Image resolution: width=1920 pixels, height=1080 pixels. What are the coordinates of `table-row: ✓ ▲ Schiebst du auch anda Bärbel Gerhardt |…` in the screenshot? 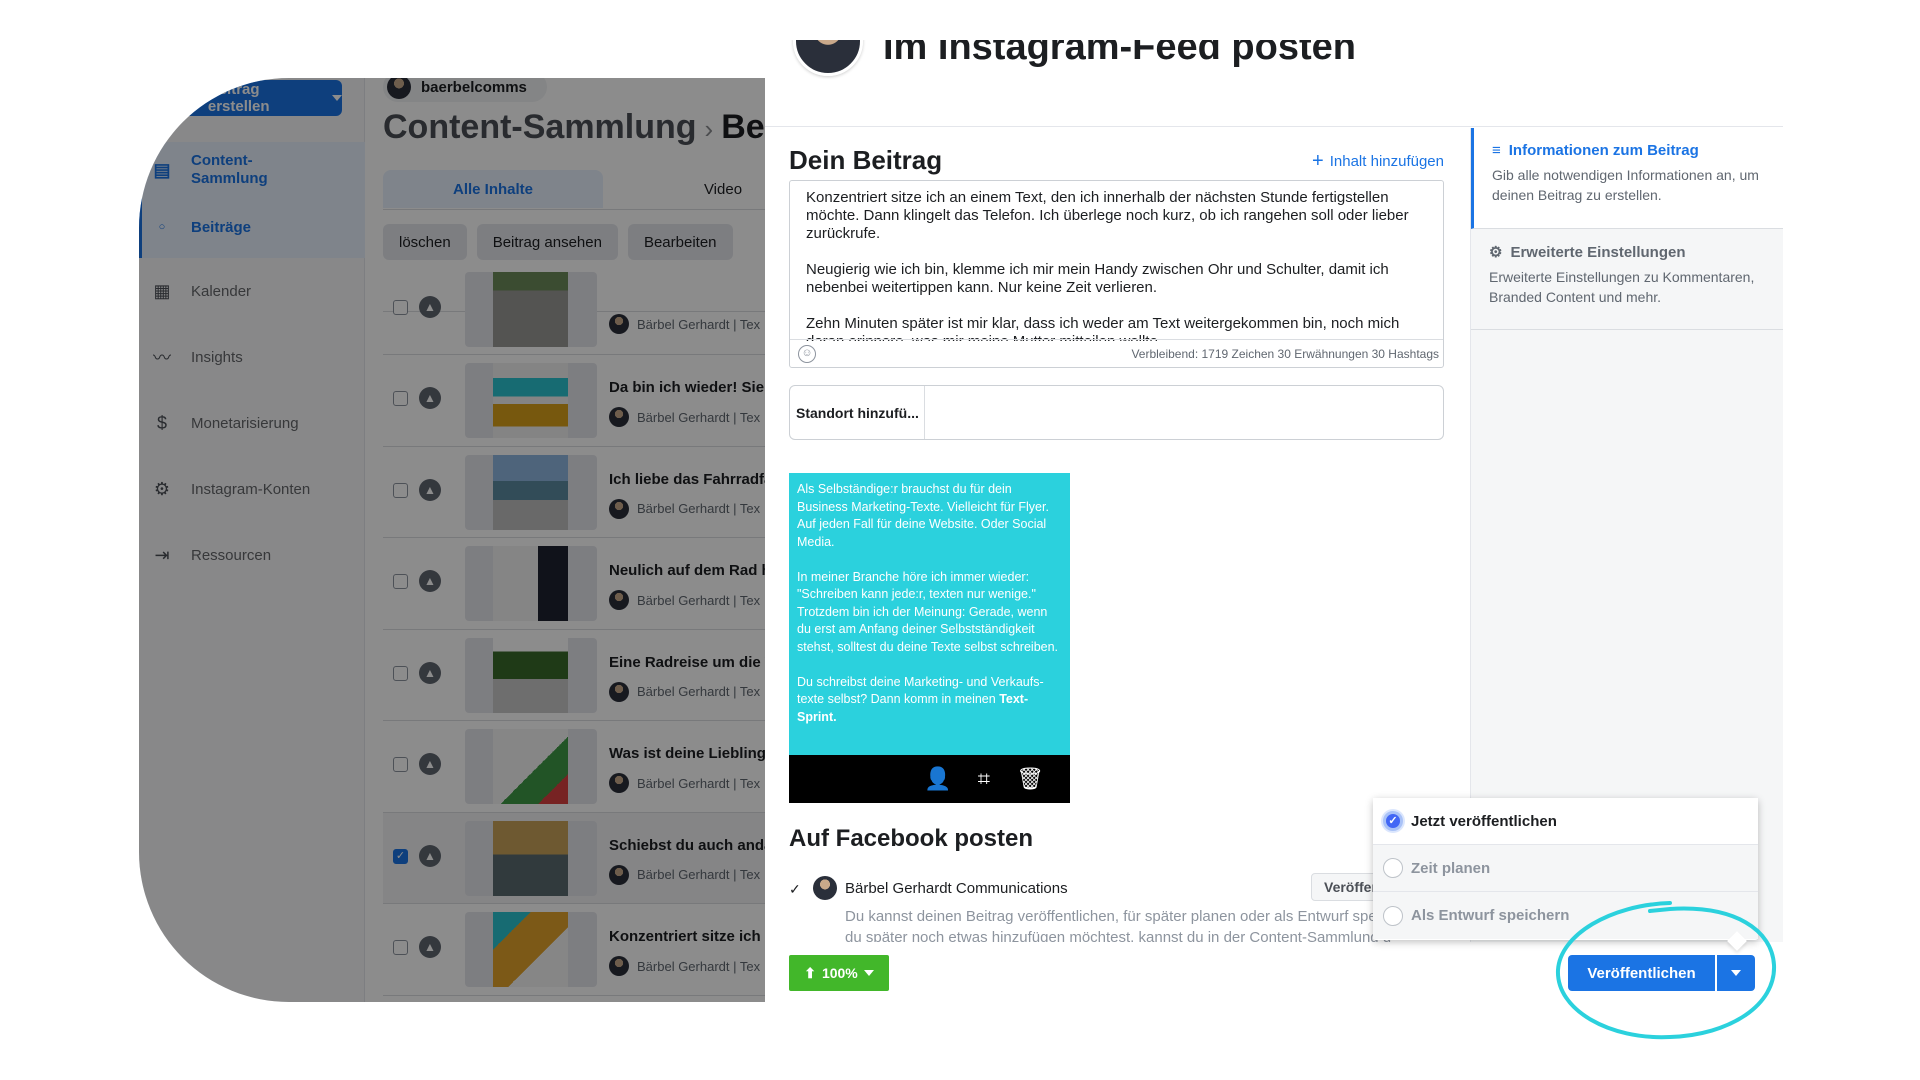 It's located at (574, 858).